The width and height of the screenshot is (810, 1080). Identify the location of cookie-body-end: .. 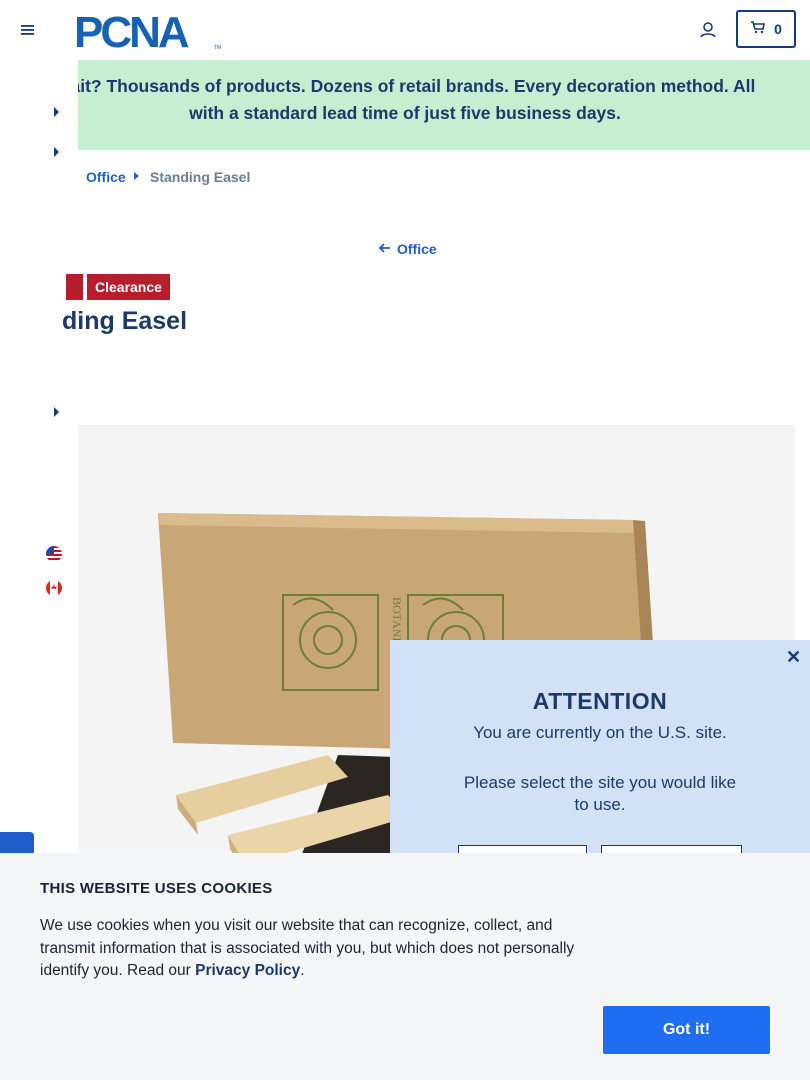
(302, 970).